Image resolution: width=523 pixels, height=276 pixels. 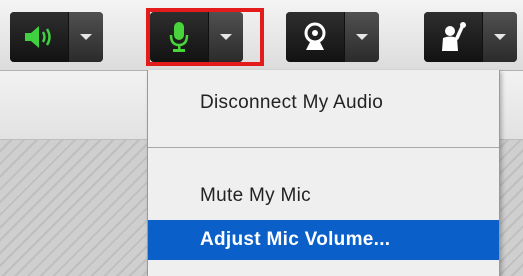 I want to click on raise-hand-button-group, so click(x=470, y=37).